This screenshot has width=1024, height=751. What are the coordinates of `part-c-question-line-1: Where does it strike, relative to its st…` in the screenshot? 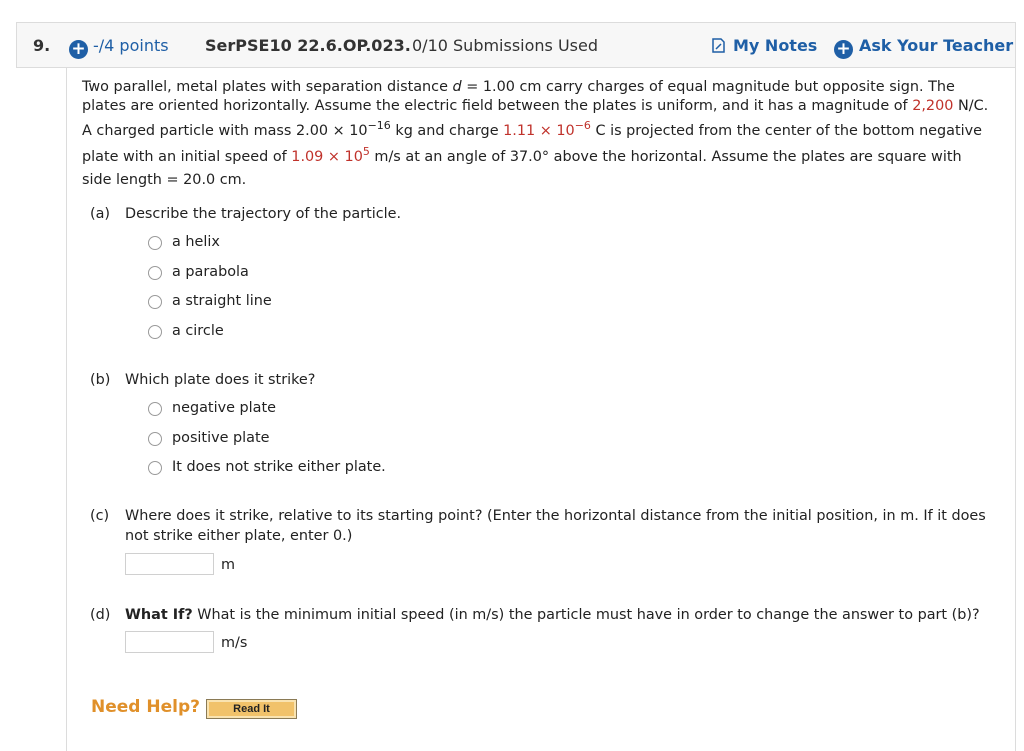 It's located at (555, 516).